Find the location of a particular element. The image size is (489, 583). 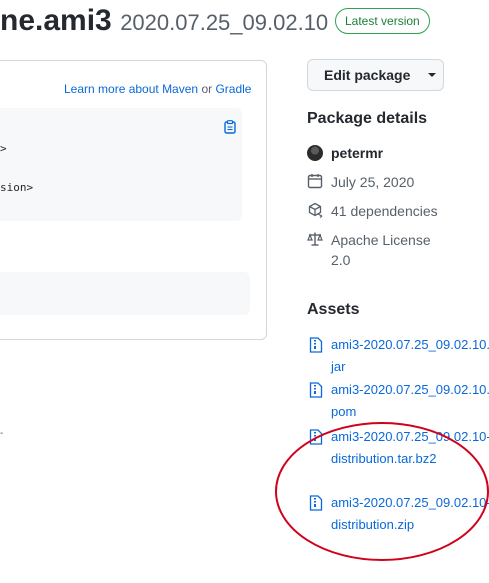

code-snippet is located at coordinates (121, 164).